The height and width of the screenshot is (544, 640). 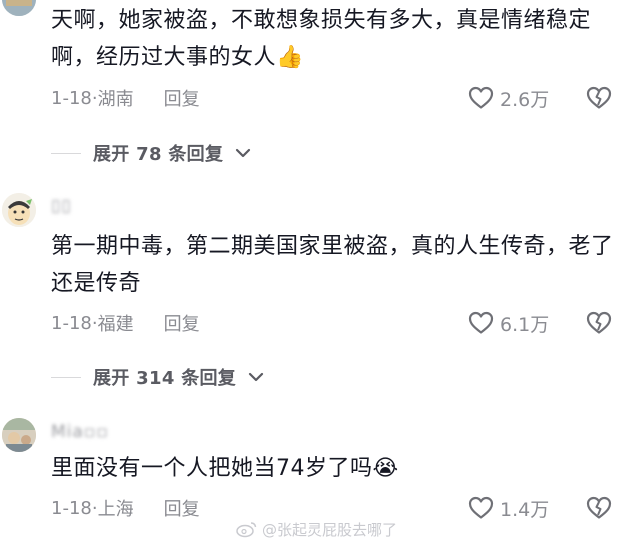 What do you see at coordinates (330, 529) in the screenshot?
I see `watermark-text: @张起灵屁股去哪了` at bounding box center [330, 529].